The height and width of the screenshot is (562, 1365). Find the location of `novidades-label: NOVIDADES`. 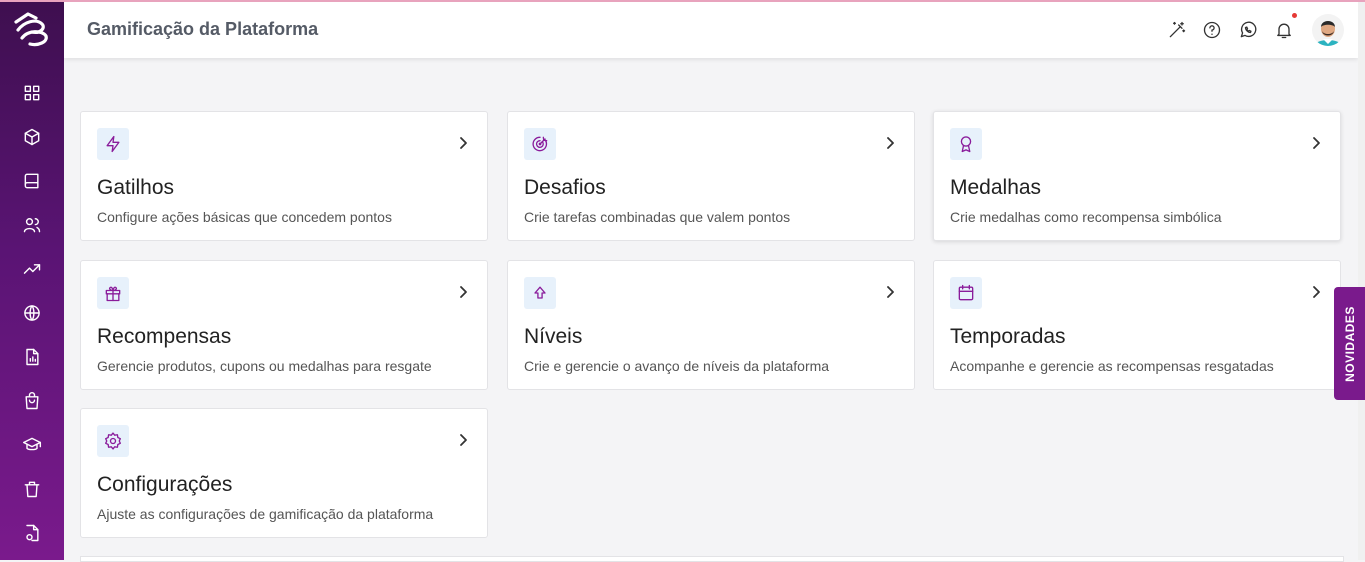

novidades-label: NOVIDADES is located at coordinates (1349, 343).